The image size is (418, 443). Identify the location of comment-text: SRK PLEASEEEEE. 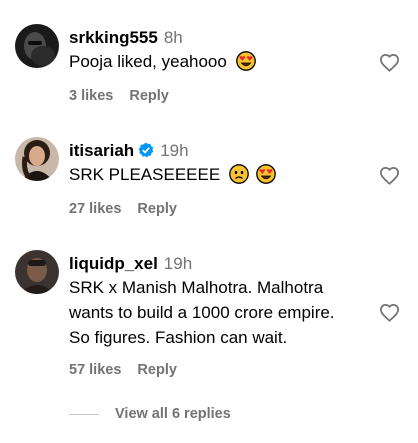
(219, 176).